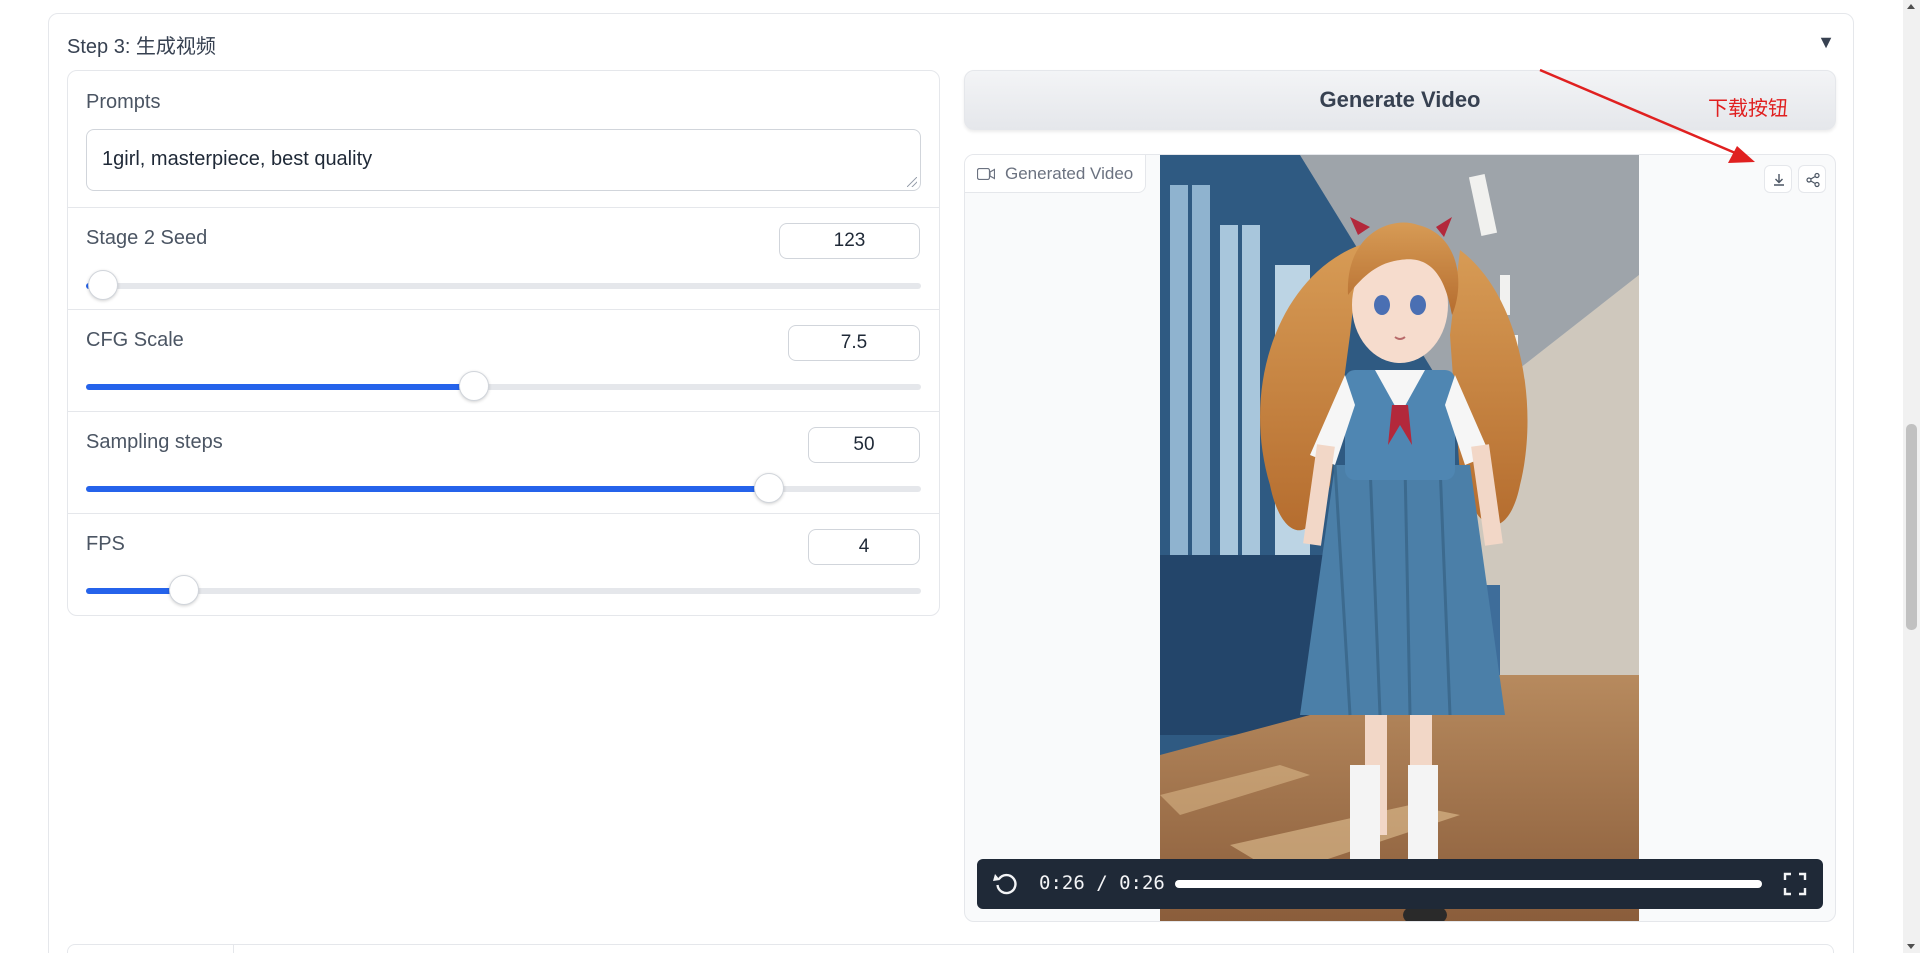  I want to click on video-progress-bar, so click(1468, 884).